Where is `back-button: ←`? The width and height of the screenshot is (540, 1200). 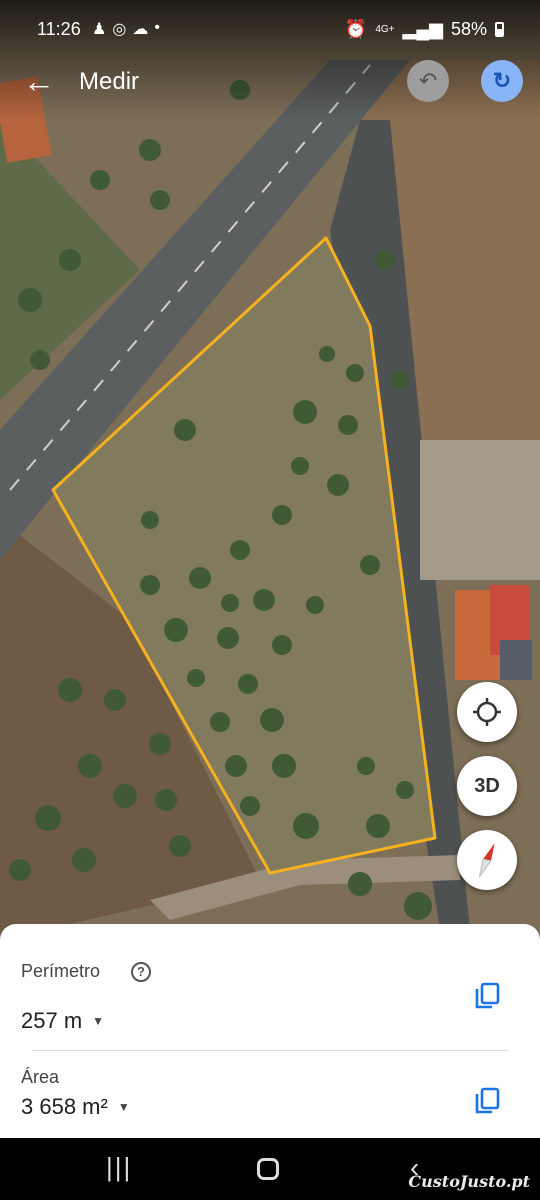
back-button: ← is located at coordinates (39, 81).